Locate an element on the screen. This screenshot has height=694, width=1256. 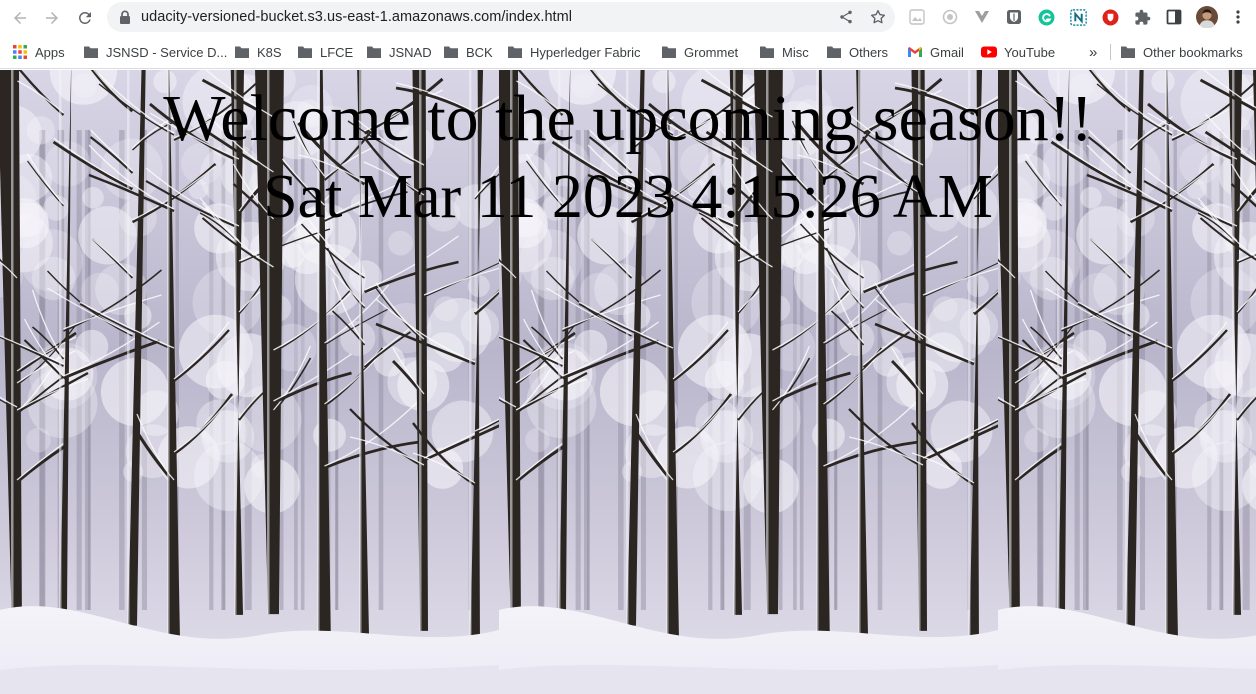
browser-menu-button is located at coordinates (1238, 17).